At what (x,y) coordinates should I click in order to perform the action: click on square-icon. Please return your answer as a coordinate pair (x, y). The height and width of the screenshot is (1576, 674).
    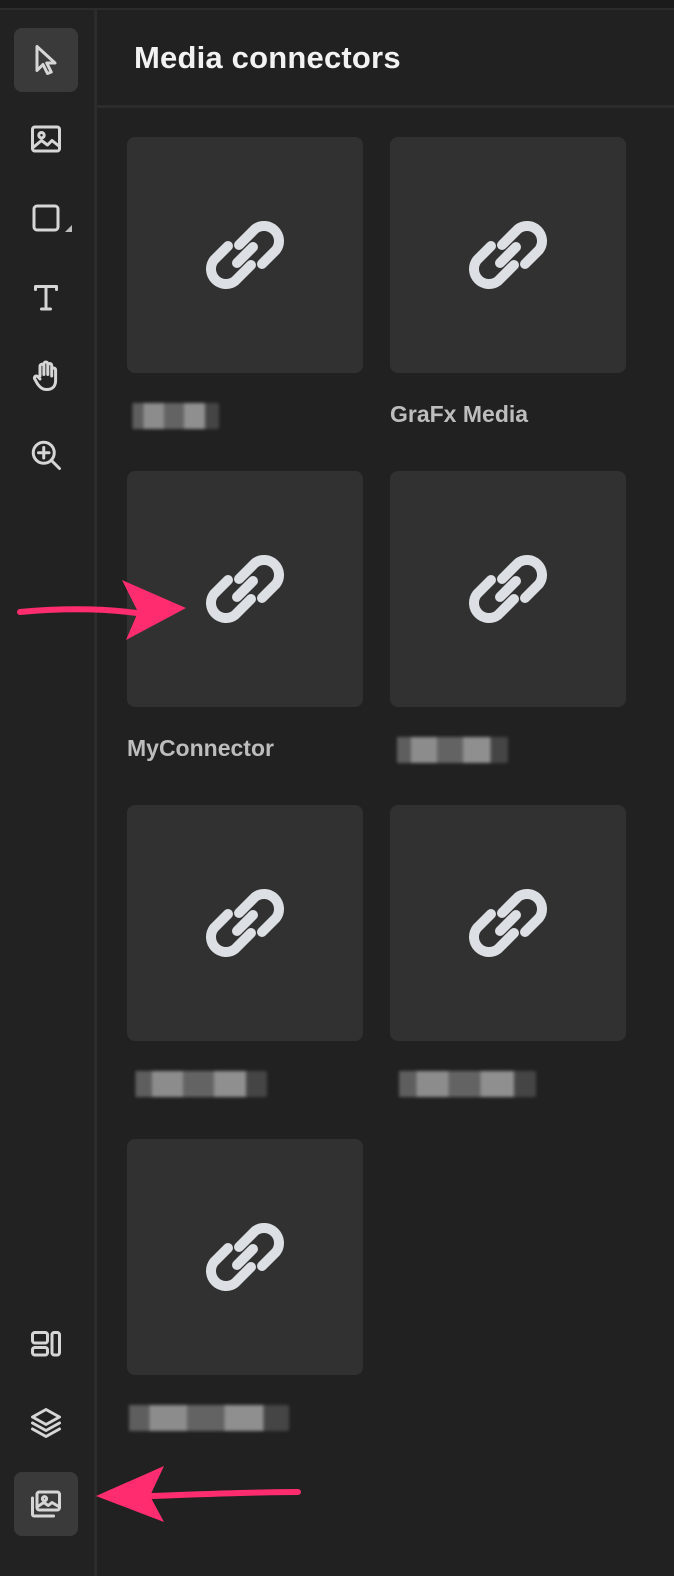
    Looking at the image, I should click on (46, 218).